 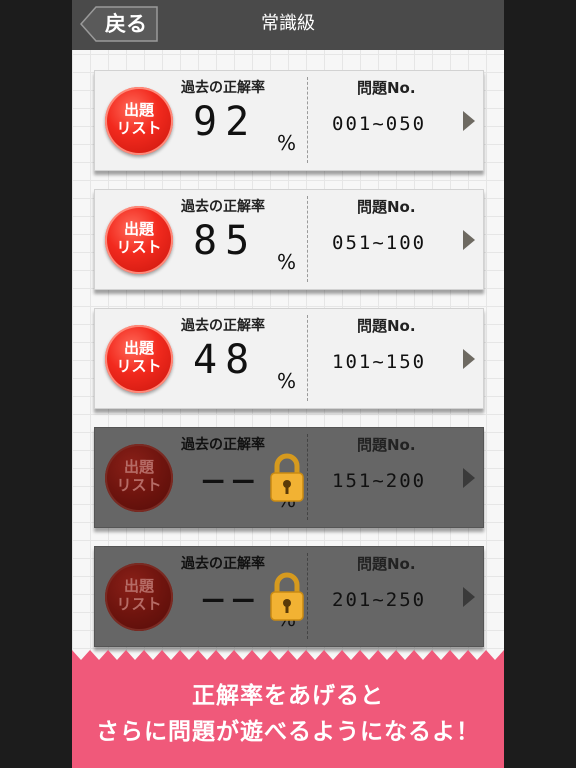 What do you see at coordinates (36, 384) in the screenshot?
I see `letterbox-left` at bounding box center [36, 384].